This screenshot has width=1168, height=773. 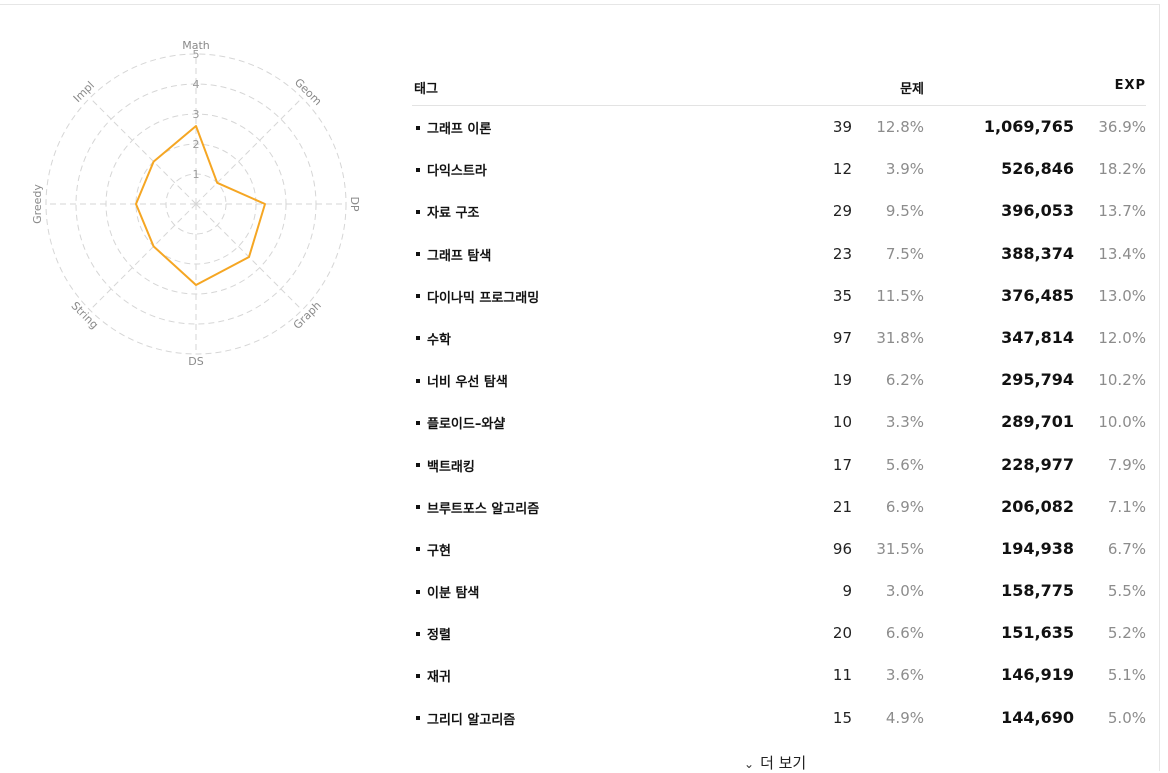 What do you see at coordinates (842, 675) in the screenshot?
I see `problem-count: 11` at bounding box center [842, 675].